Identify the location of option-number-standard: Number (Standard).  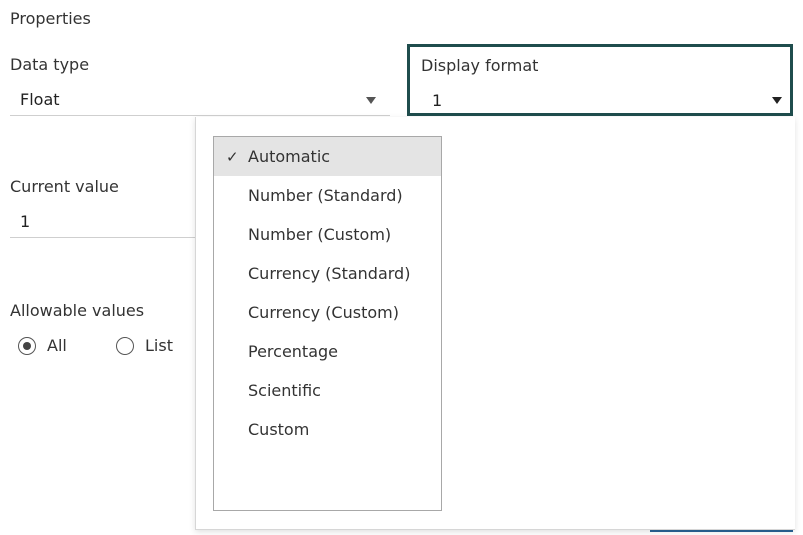
(327, 195).